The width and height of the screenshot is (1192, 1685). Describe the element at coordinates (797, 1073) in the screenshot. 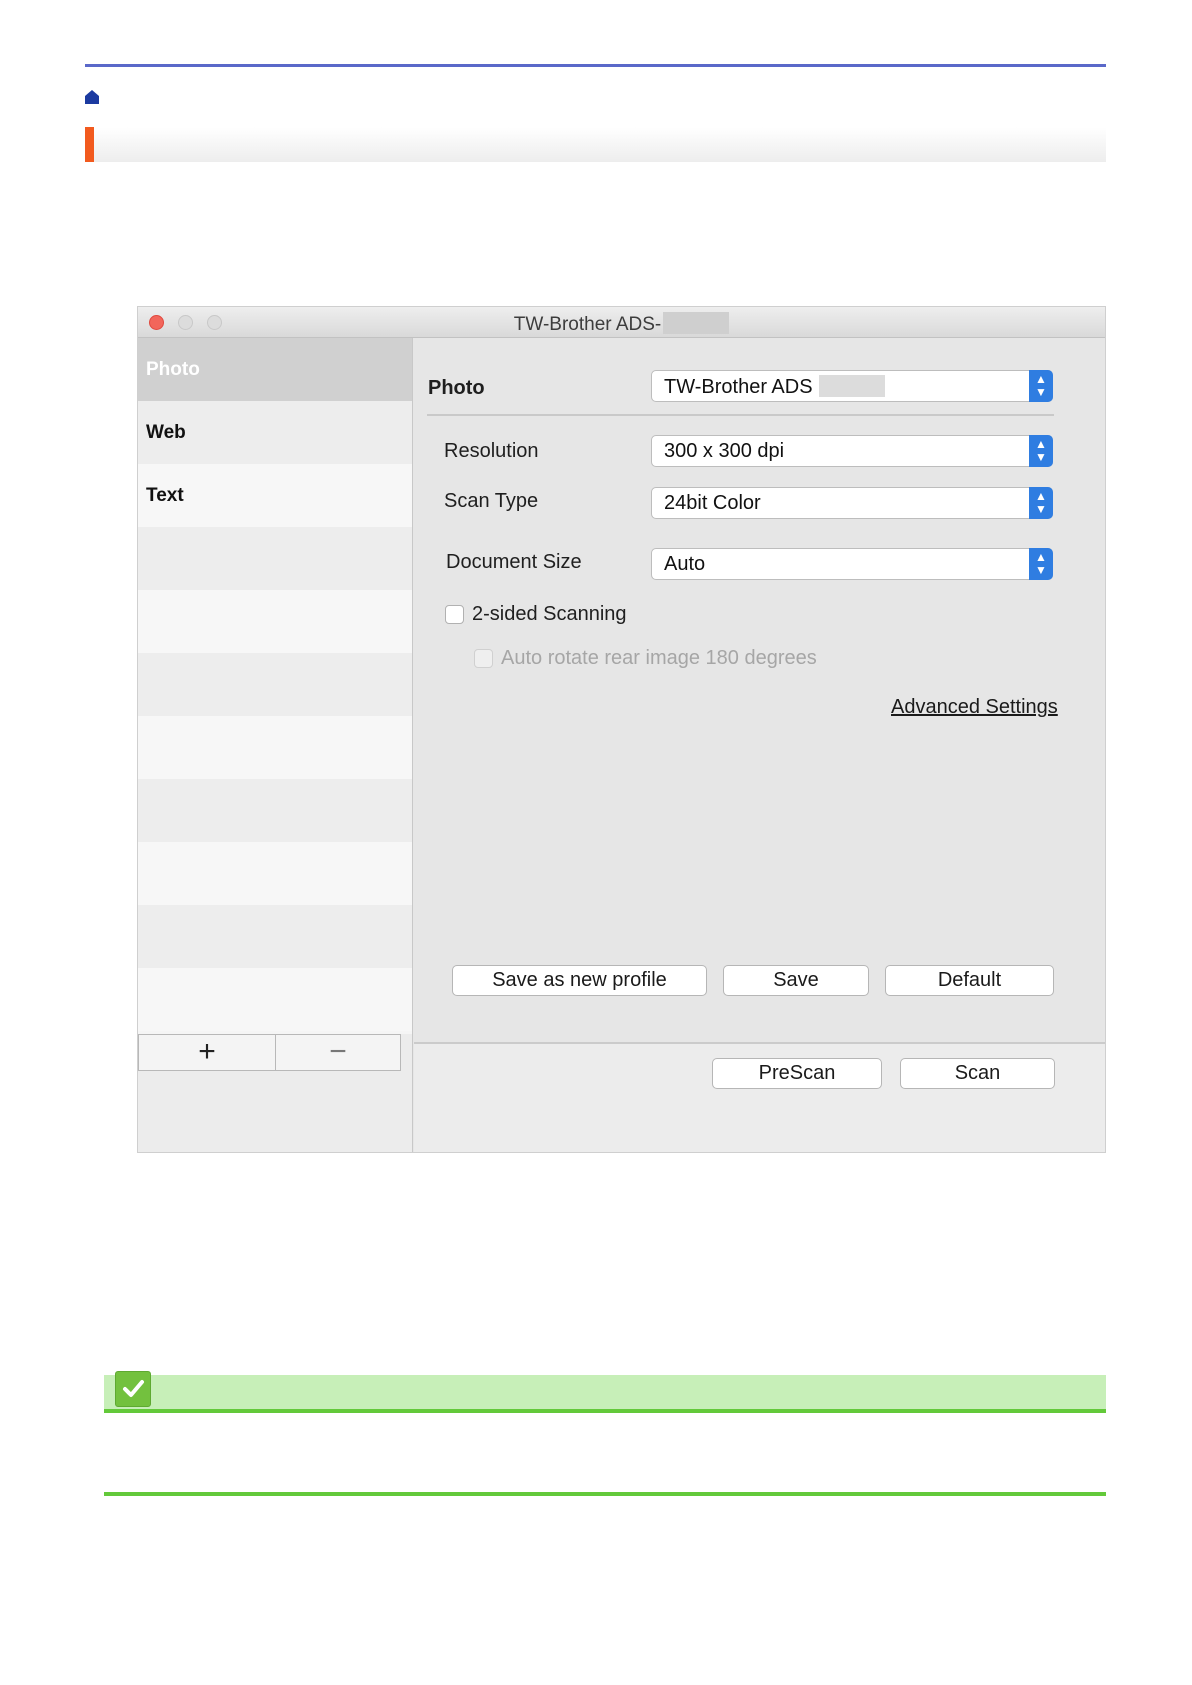

I see `prescan-button: PreScan` at that location.